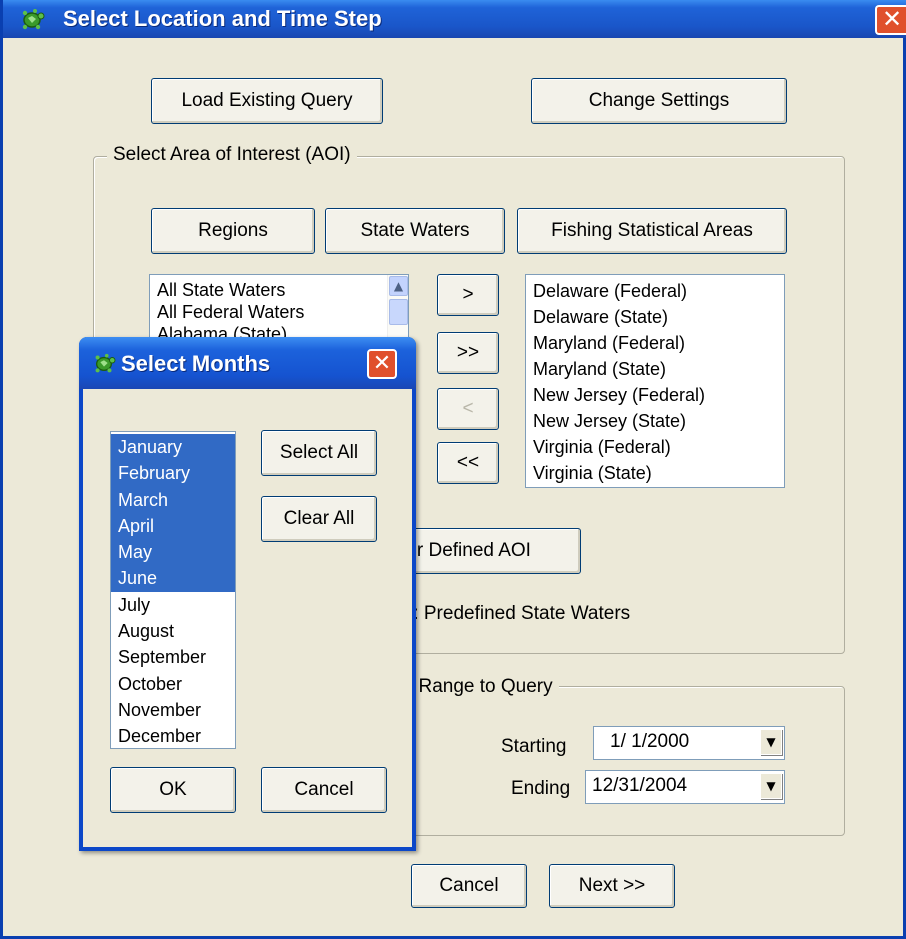 The height and width of the screenshot is (939, 906). I want to click on change-settings-button: Change Settings, so click(659, 101).